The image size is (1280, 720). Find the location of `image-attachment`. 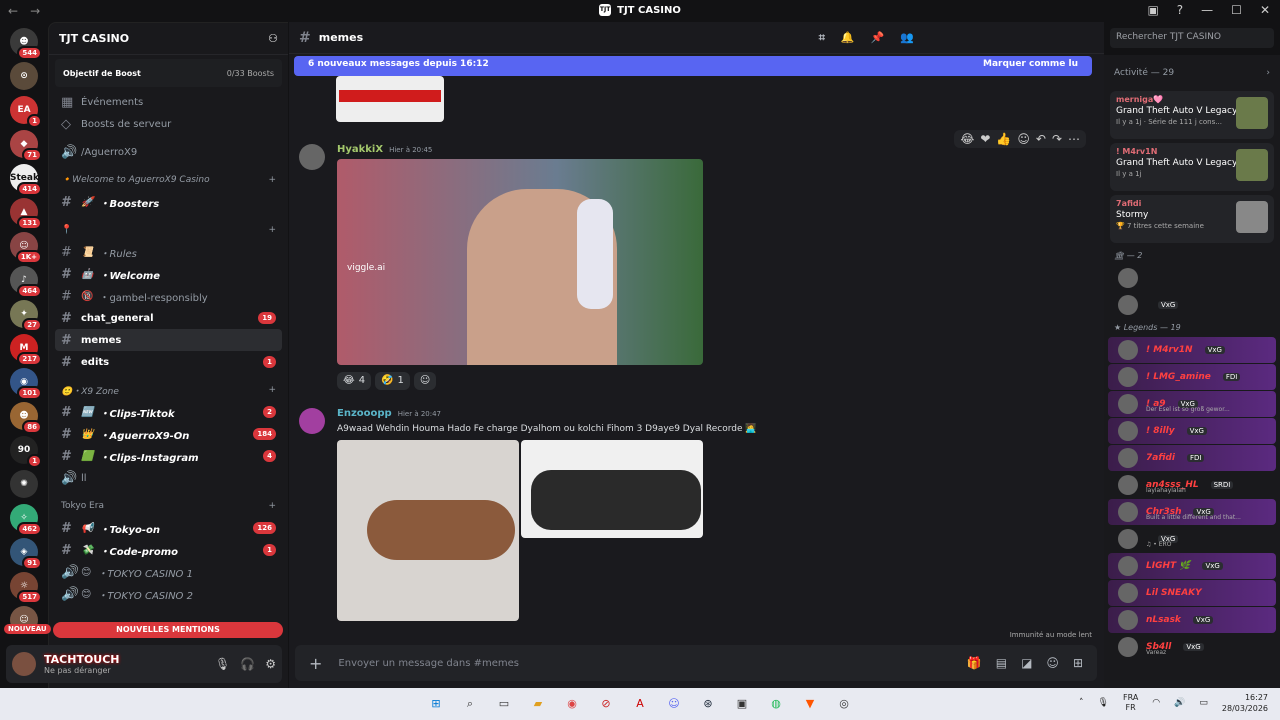

image-attachment is located at coordinates (612, 489).